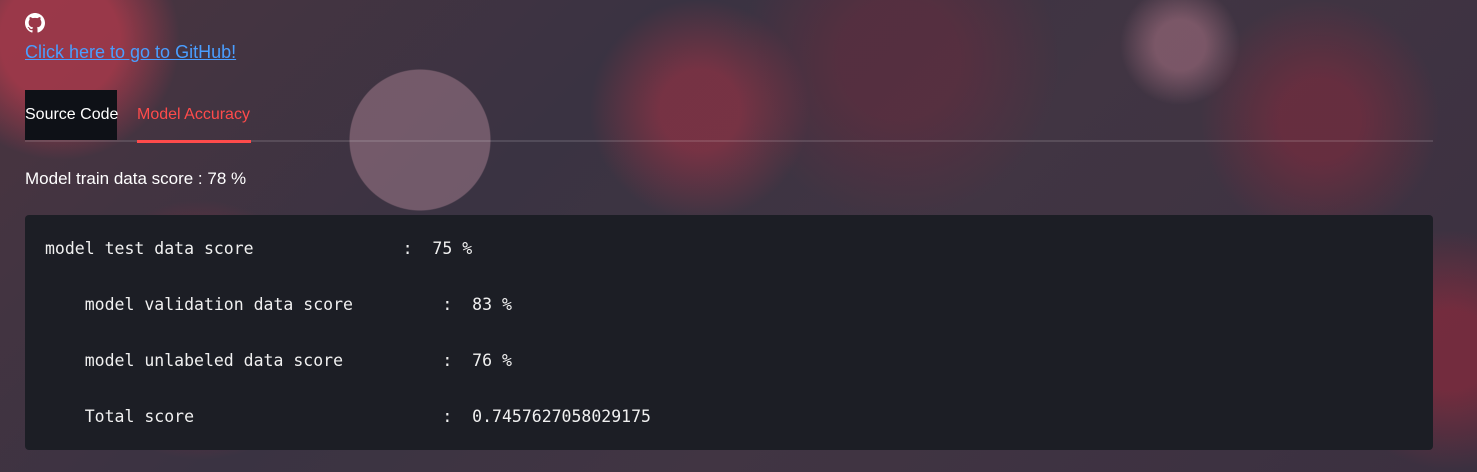  Describe the element at coordinates (35, 23) in the screenshot. I see `github-icon` at that location.